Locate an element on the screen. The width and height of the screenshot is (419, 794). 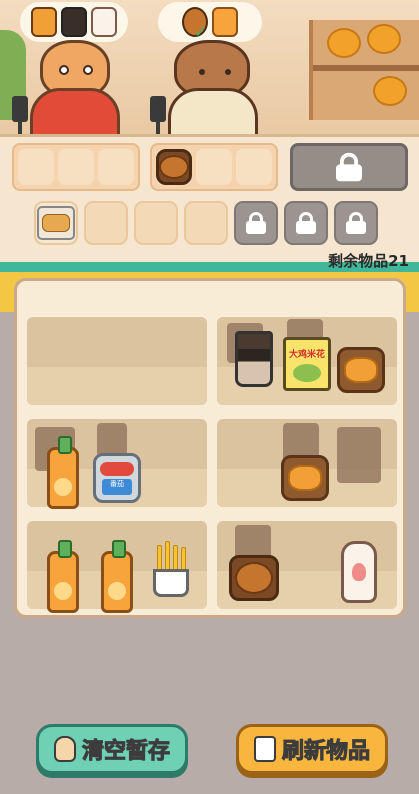
order-bubble-capybara: ✓ is located at coordinates (210, 22).